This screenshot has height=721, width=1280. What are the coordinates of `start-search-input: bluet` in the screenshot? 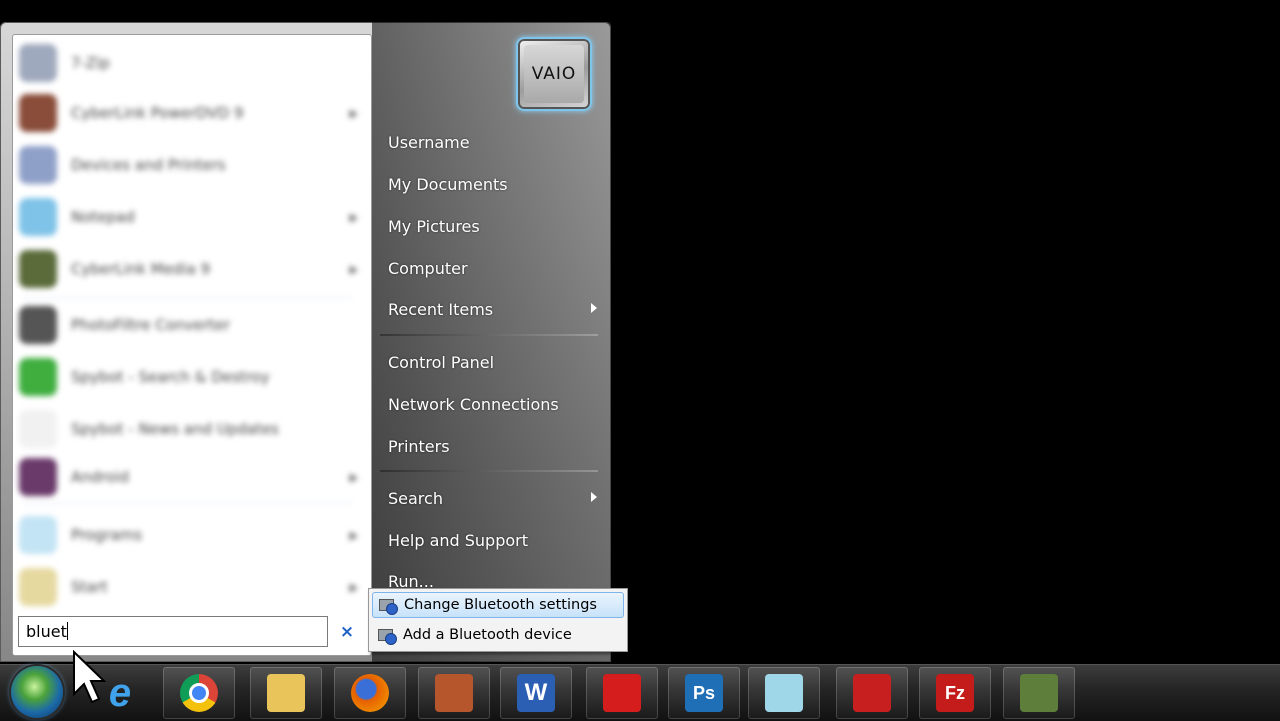 It's located at (173, 631).